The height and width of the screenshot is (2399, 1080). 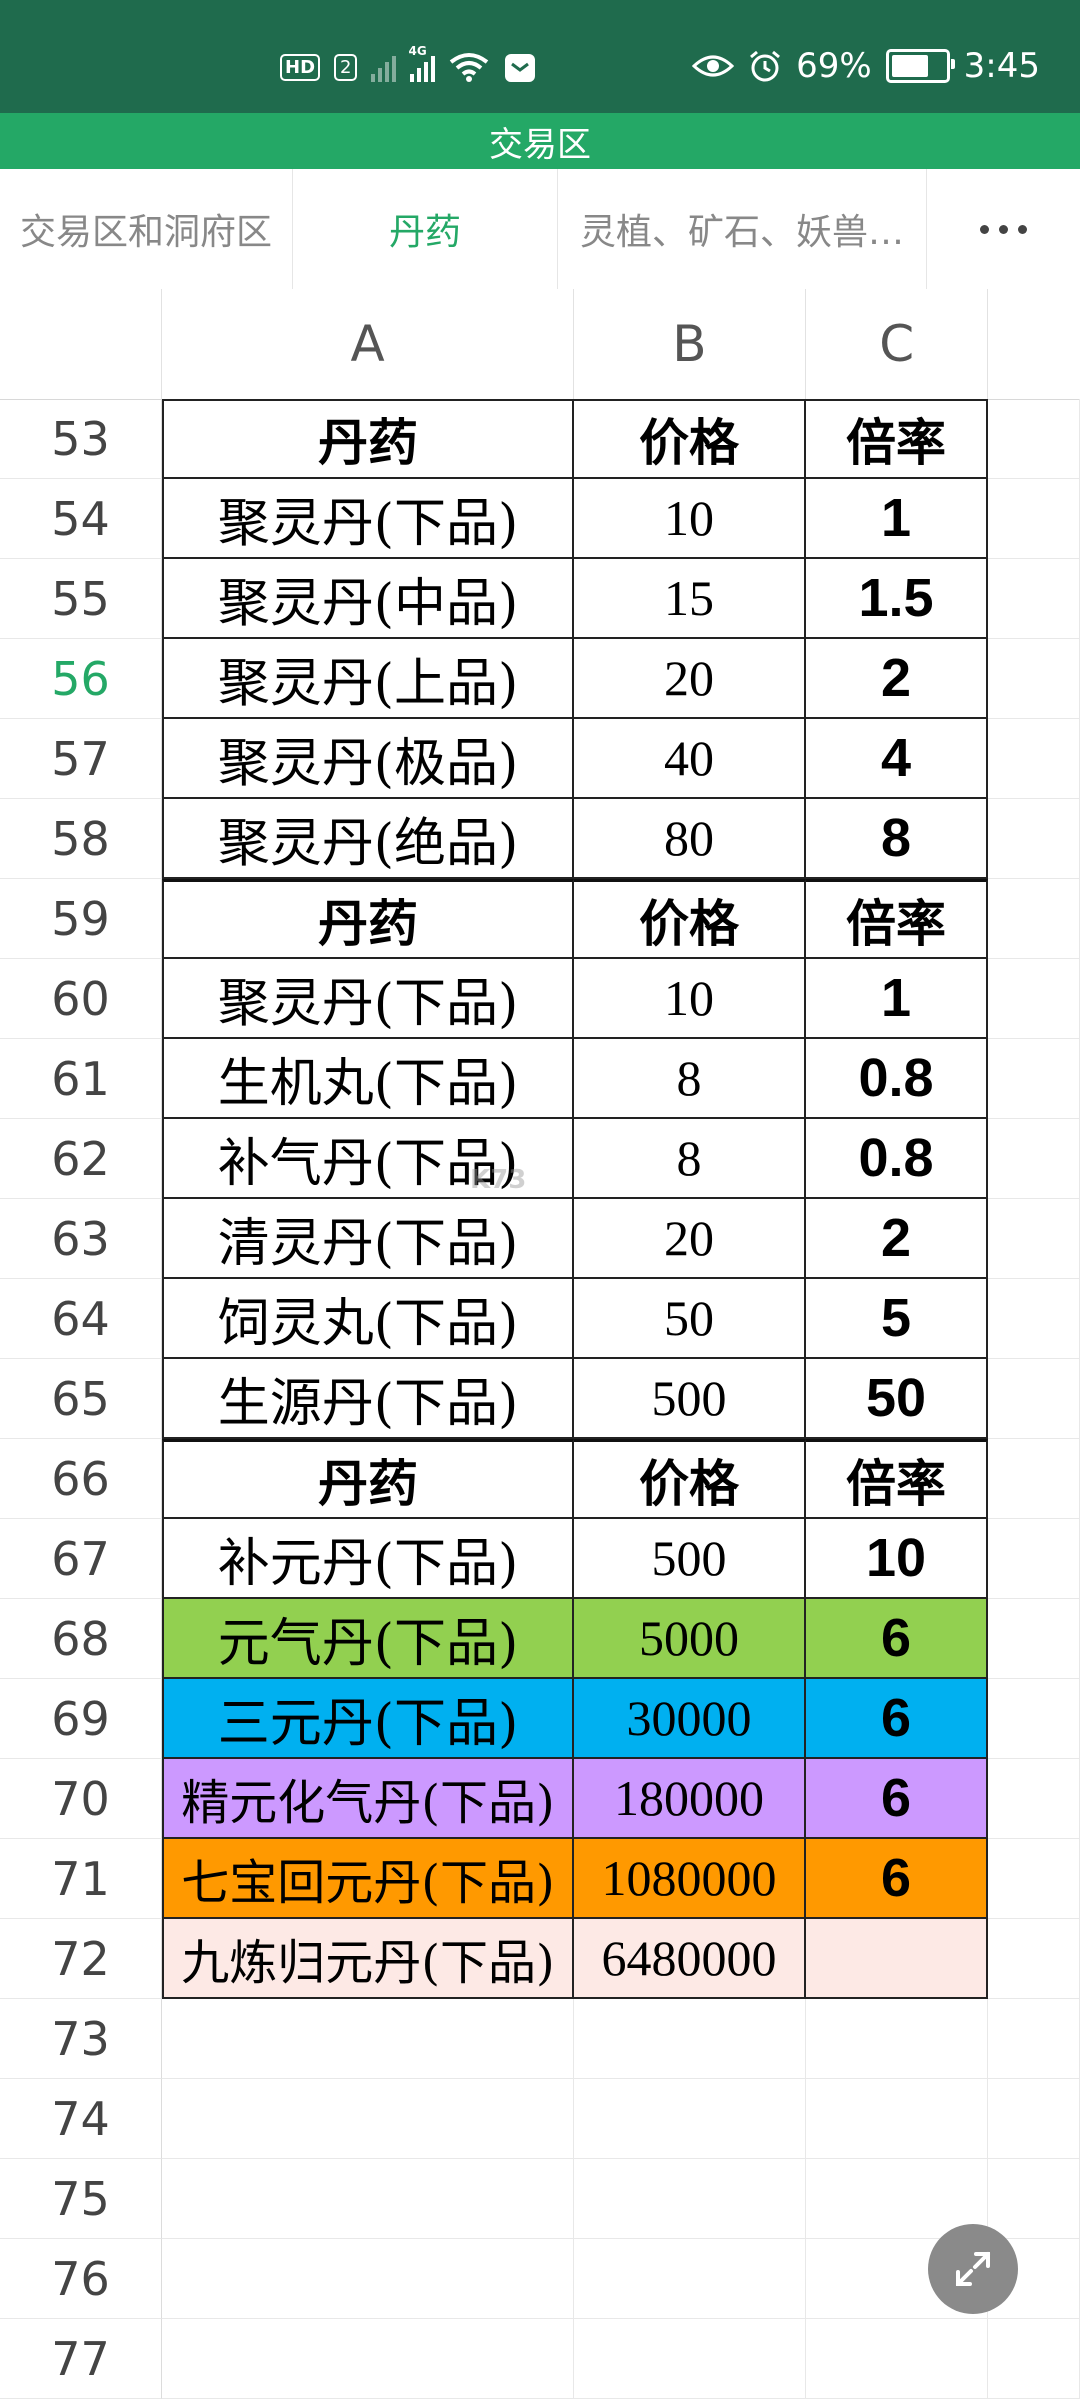 I want to click on row-number: 72, so click(x=81, y=1959).